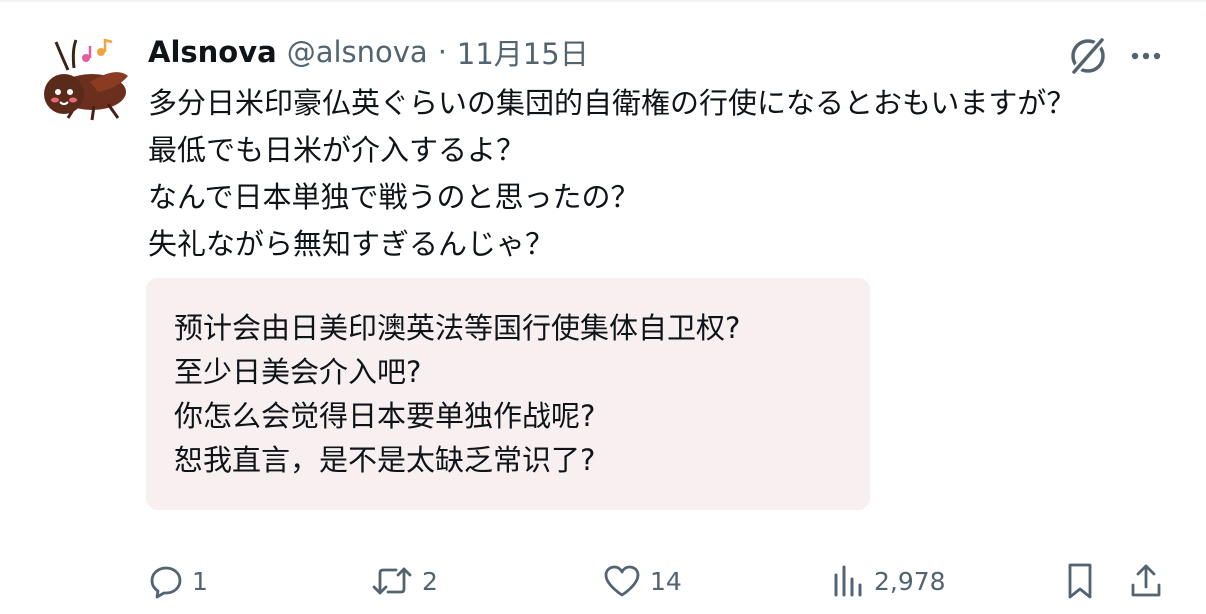 The width and height of the screenshot is (1206, 614). I want to click on repost-icon, so click(392, 581).